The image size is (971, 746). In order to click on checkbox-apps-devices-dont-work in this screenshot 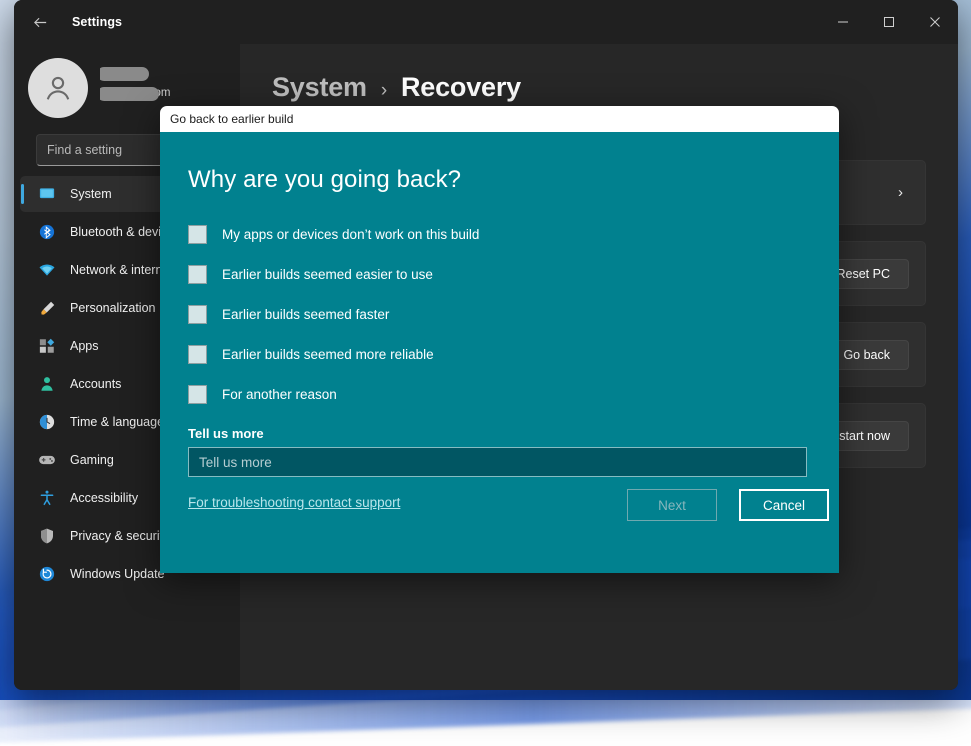, I will do `click(197, 234)`.